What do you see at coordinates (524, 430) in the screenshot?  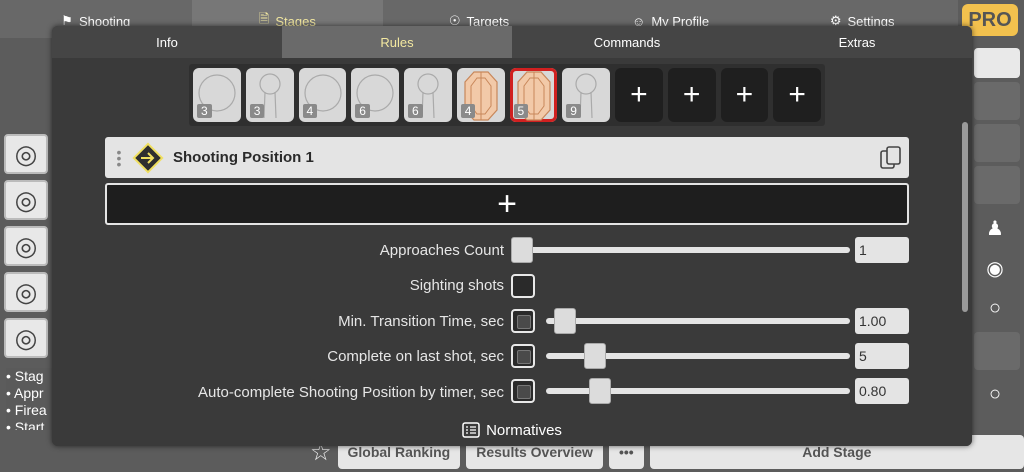 I see `normatives-label: Normatives` at bounding box center [524, 430].